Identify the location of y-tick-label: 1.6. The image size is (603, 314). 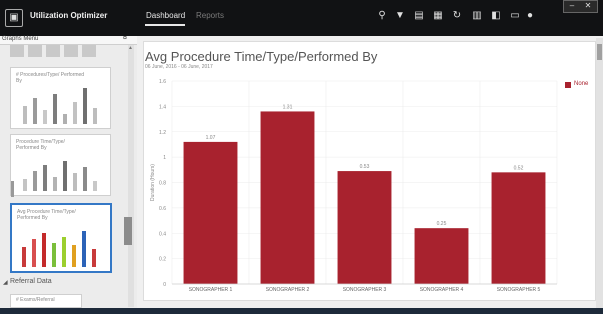
(162, 82).